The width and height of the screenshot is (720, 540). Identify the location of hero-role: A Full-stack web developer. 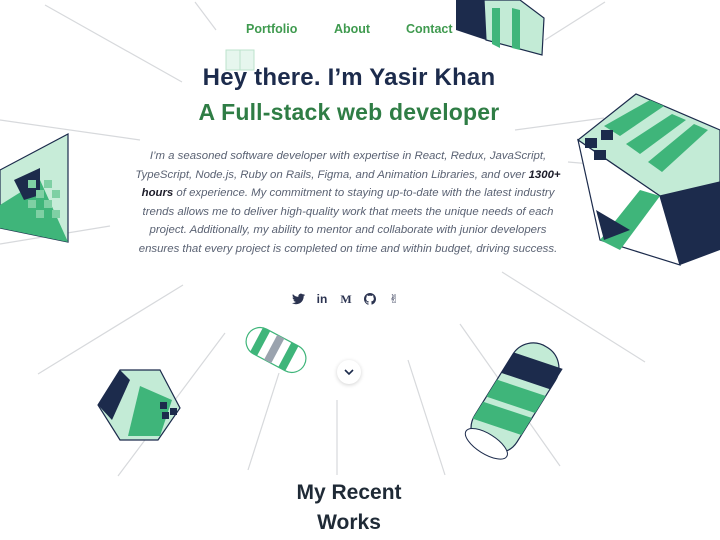
(349, 112).